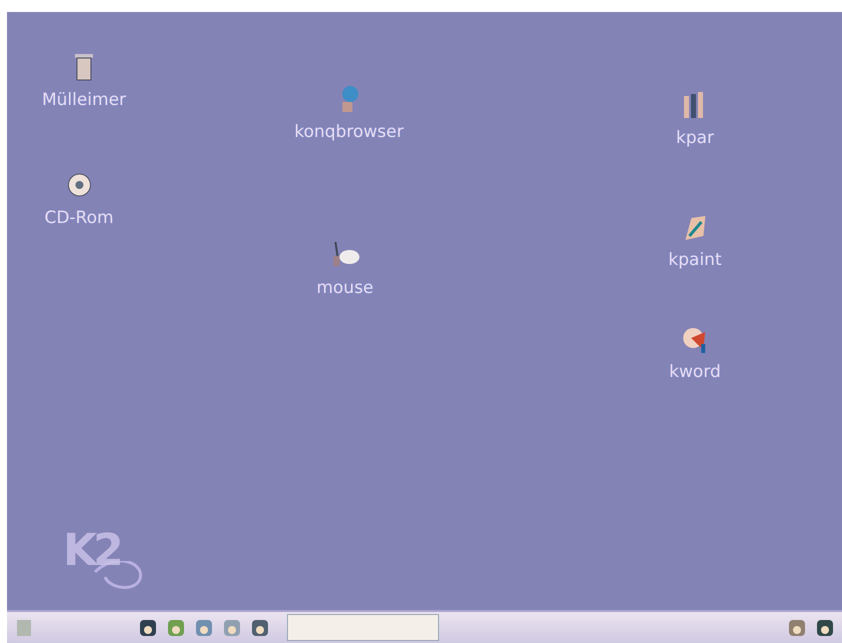 The height and width of the screenshot is (643, 842). I want to click on desktop-icon-label: konqbrowser, so click(349, 132).